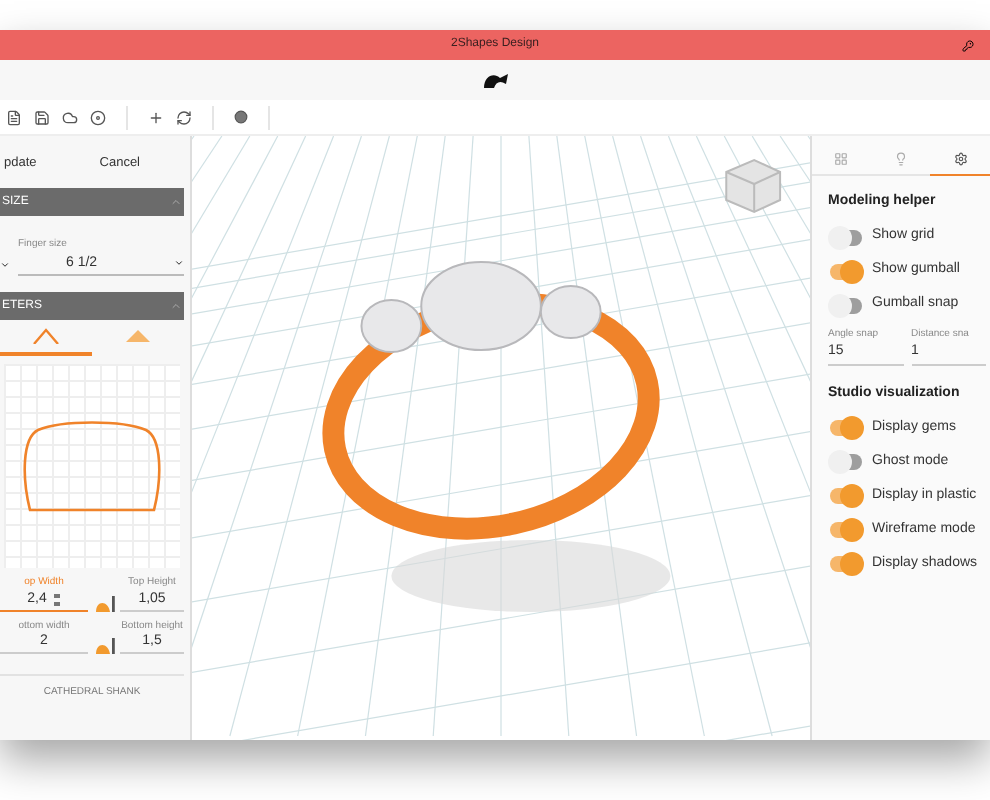 This screenshot has width=990, height=800. I want to click on profile-shape, so click(92, 466).